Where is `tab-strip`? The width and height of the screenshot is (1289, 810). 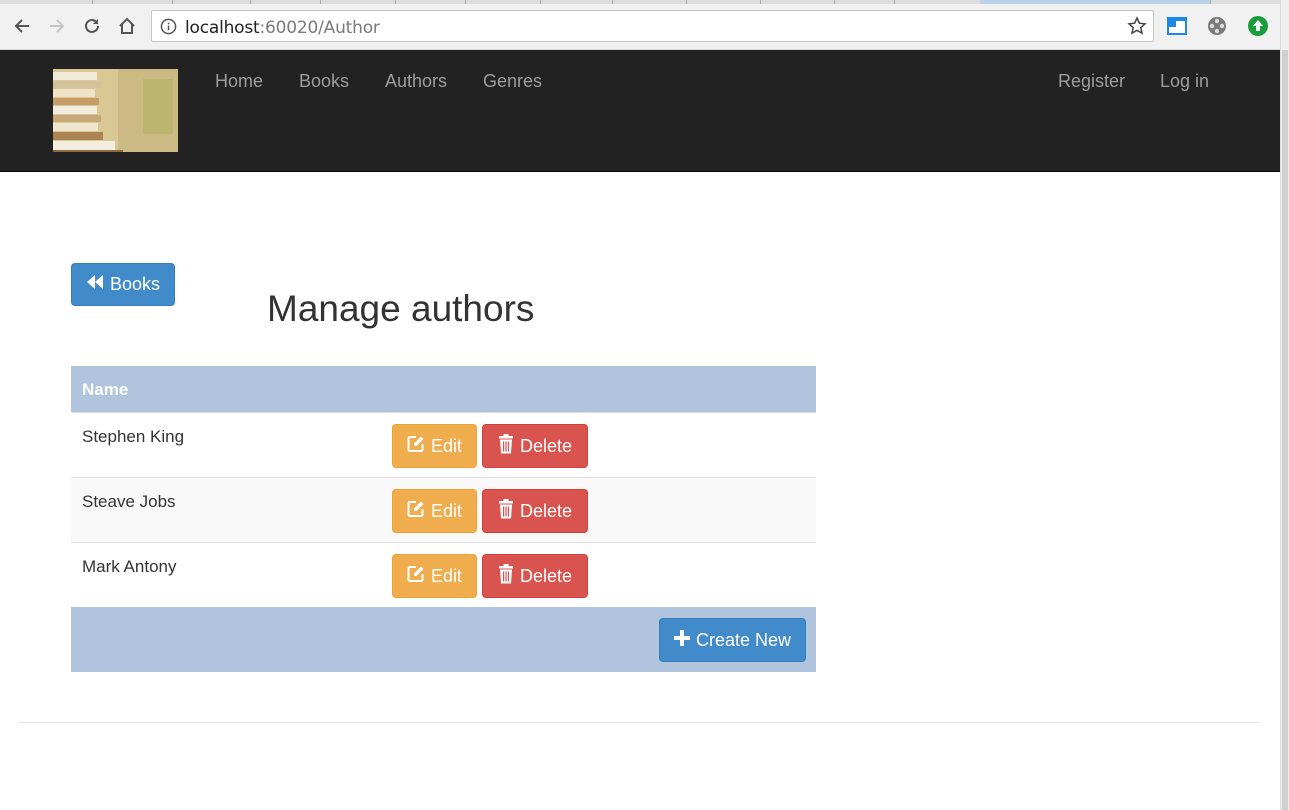 tab-strip is located at coordinates (644, 2).